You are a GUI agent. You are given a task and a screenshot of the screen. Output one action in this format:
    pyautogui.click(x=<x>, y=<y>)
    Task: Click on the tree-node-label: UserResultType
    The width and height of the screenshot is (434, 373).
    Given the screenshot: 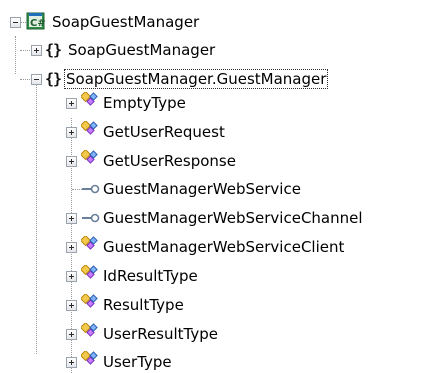 What is the action you would take?
    pyautogui.click(x=160, y=334)
    